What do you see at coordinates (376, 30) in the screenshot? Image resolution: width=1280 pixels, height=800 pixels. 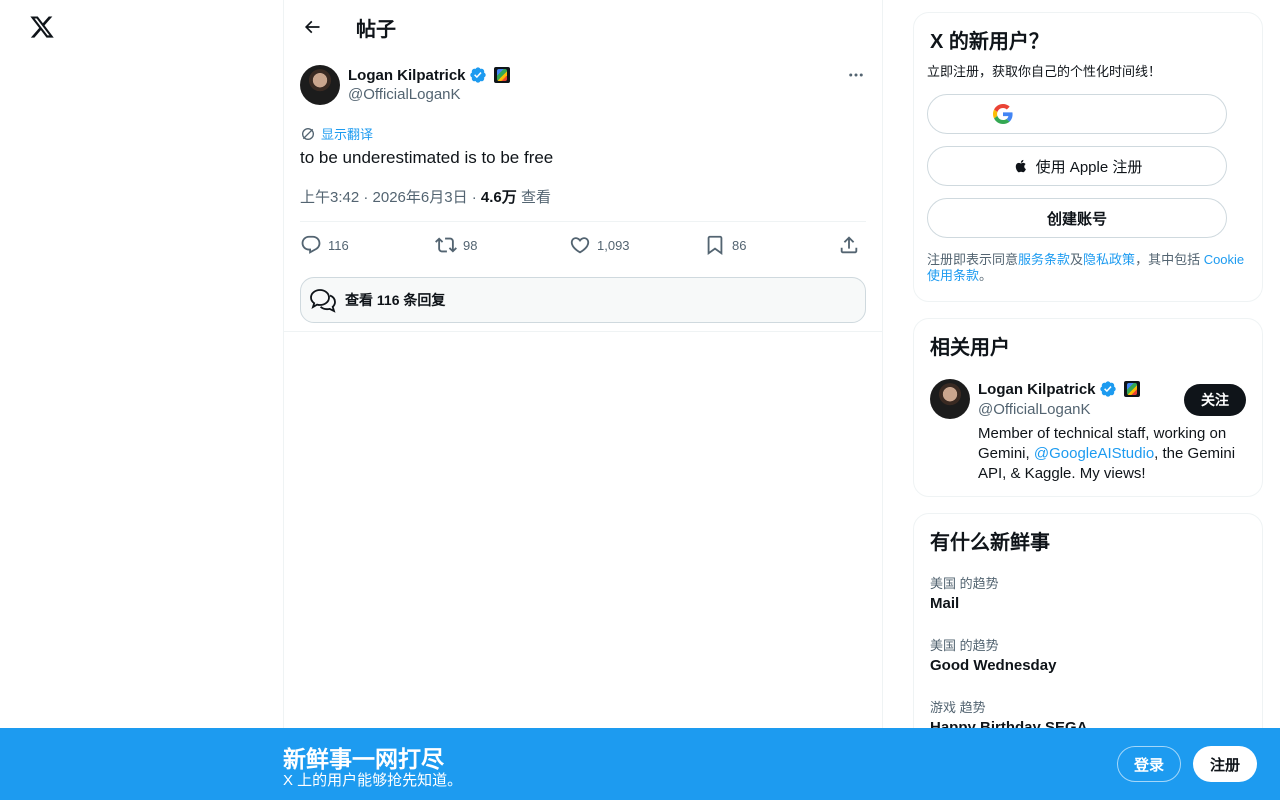 I see `page-title: 帖子` at bounding box center [376, 30].